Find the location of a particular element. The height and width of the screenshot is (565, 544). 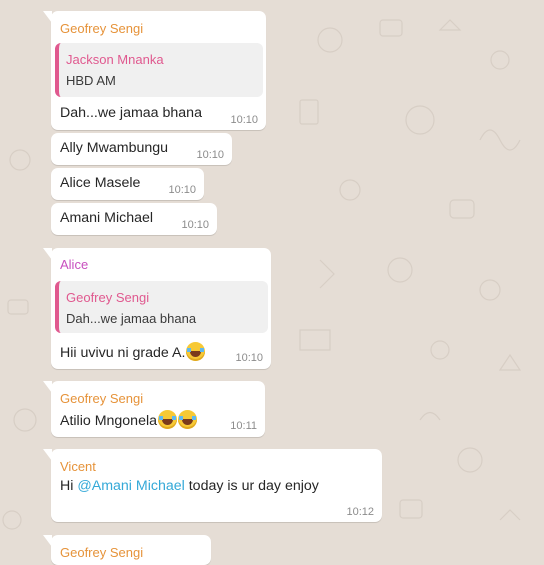

message-text-prefix: Hi is located at coordinates (69, 486).